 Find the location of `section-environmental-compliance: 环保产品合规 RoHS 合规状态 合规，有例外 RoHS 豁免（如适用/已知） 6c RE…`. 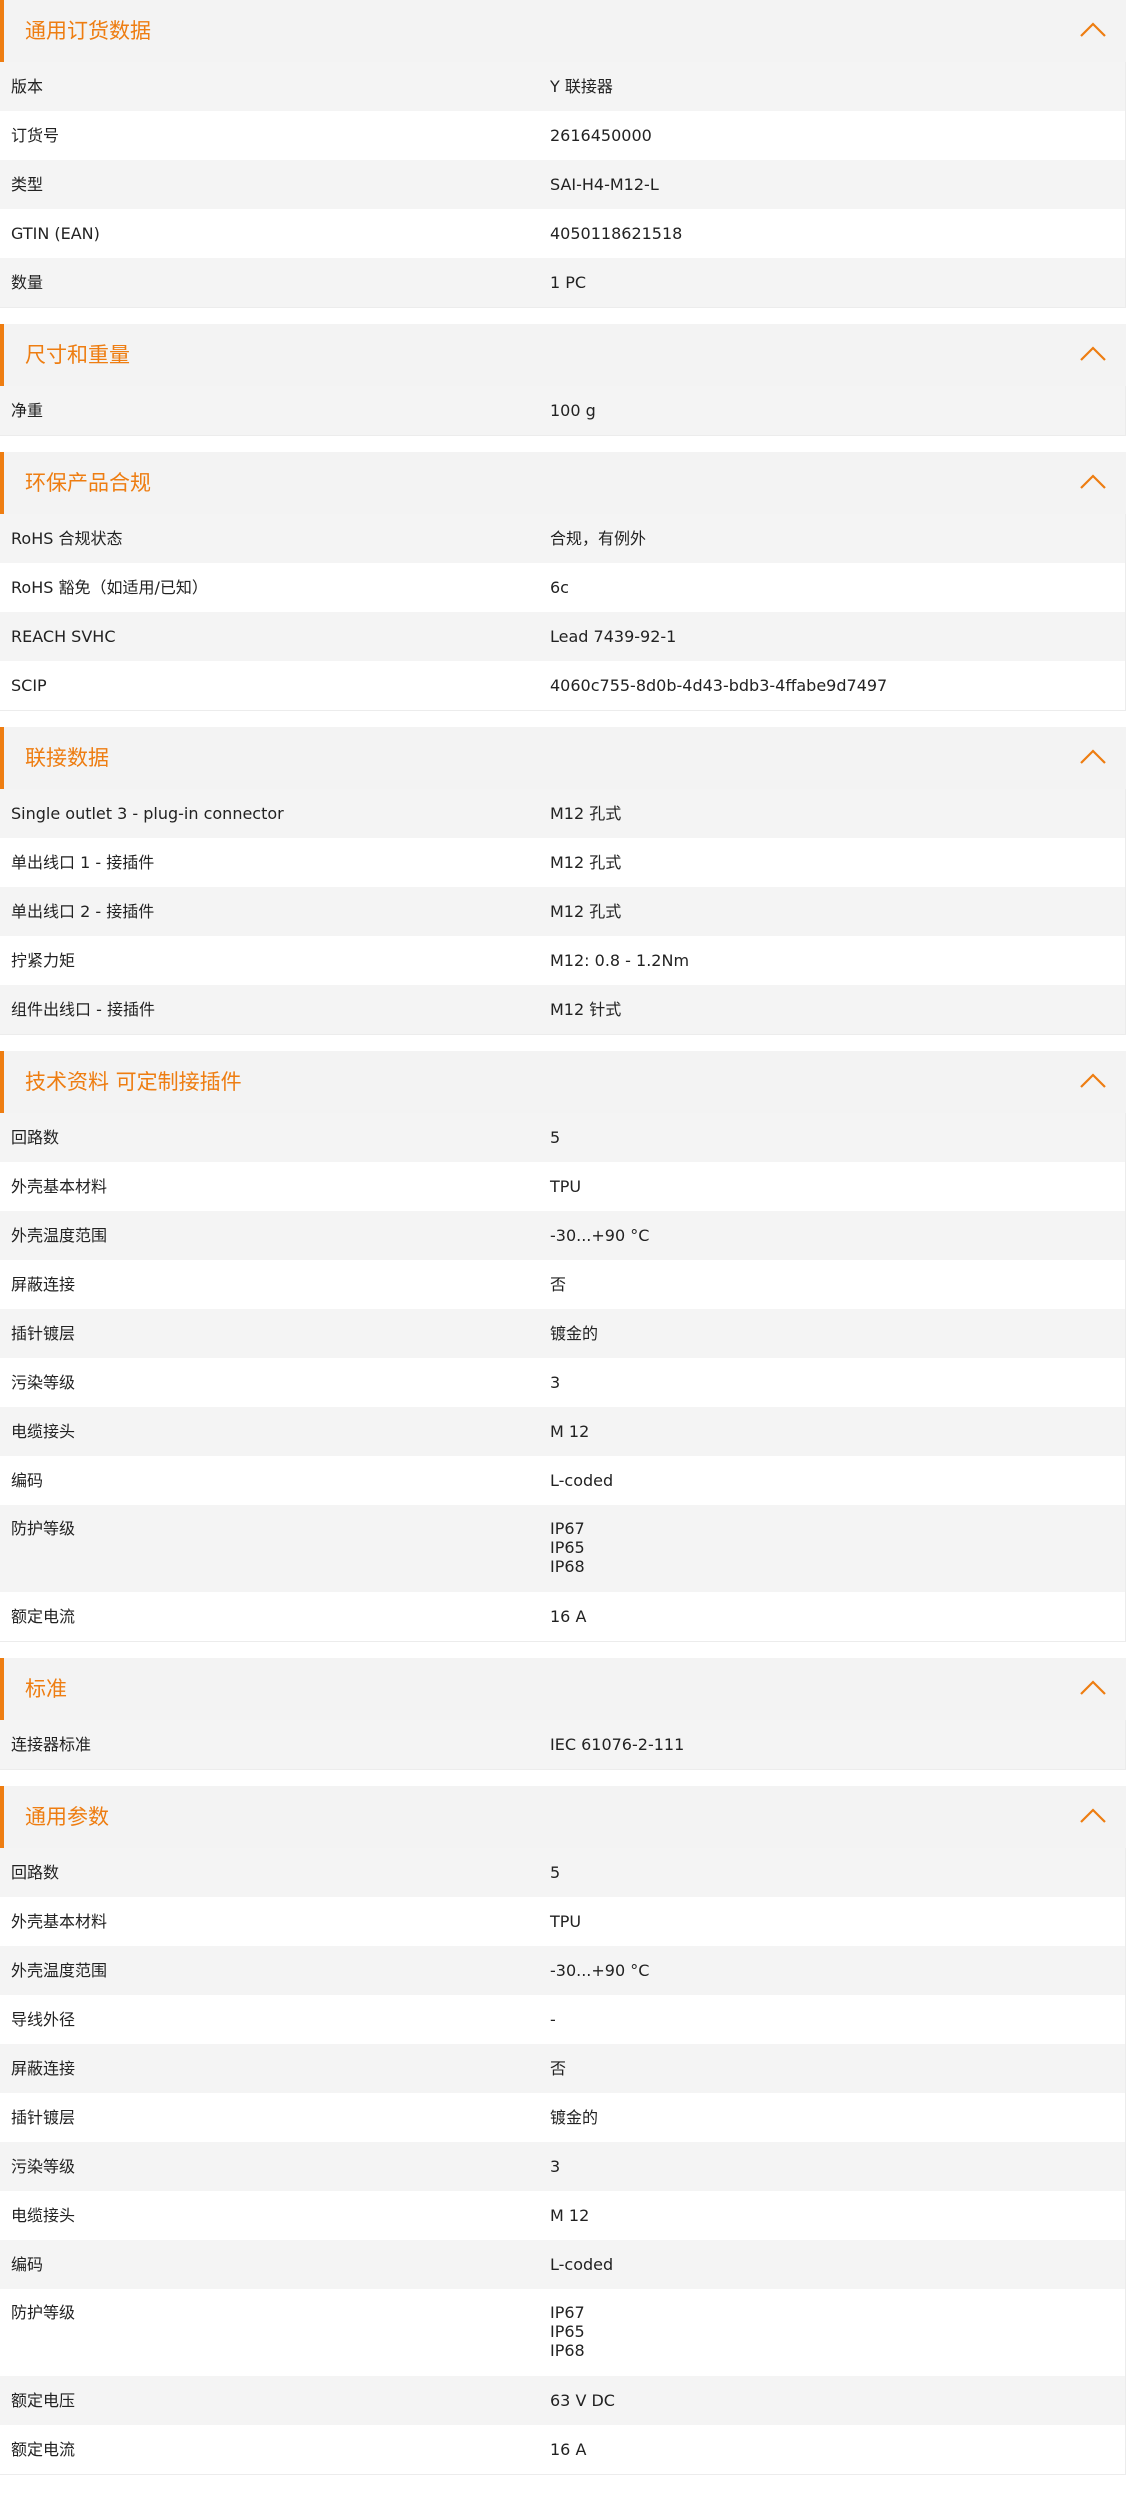

section-environmental-compliance: 环保产品合规 RoHS 合规状态 合规，有例外 RoHS 豁免（如适用/已知） 6c RE… is located at coordinates (563, 581).